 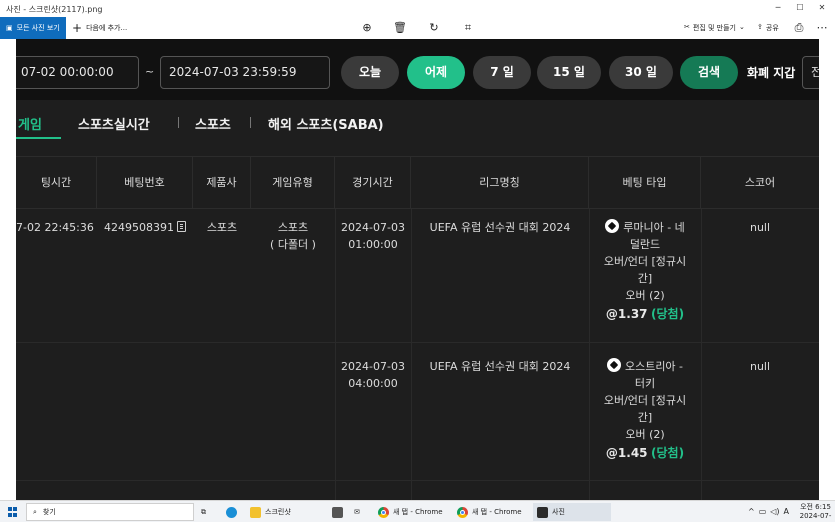 I want to click on mail-icon: ✉, so click(x=357, y=512).